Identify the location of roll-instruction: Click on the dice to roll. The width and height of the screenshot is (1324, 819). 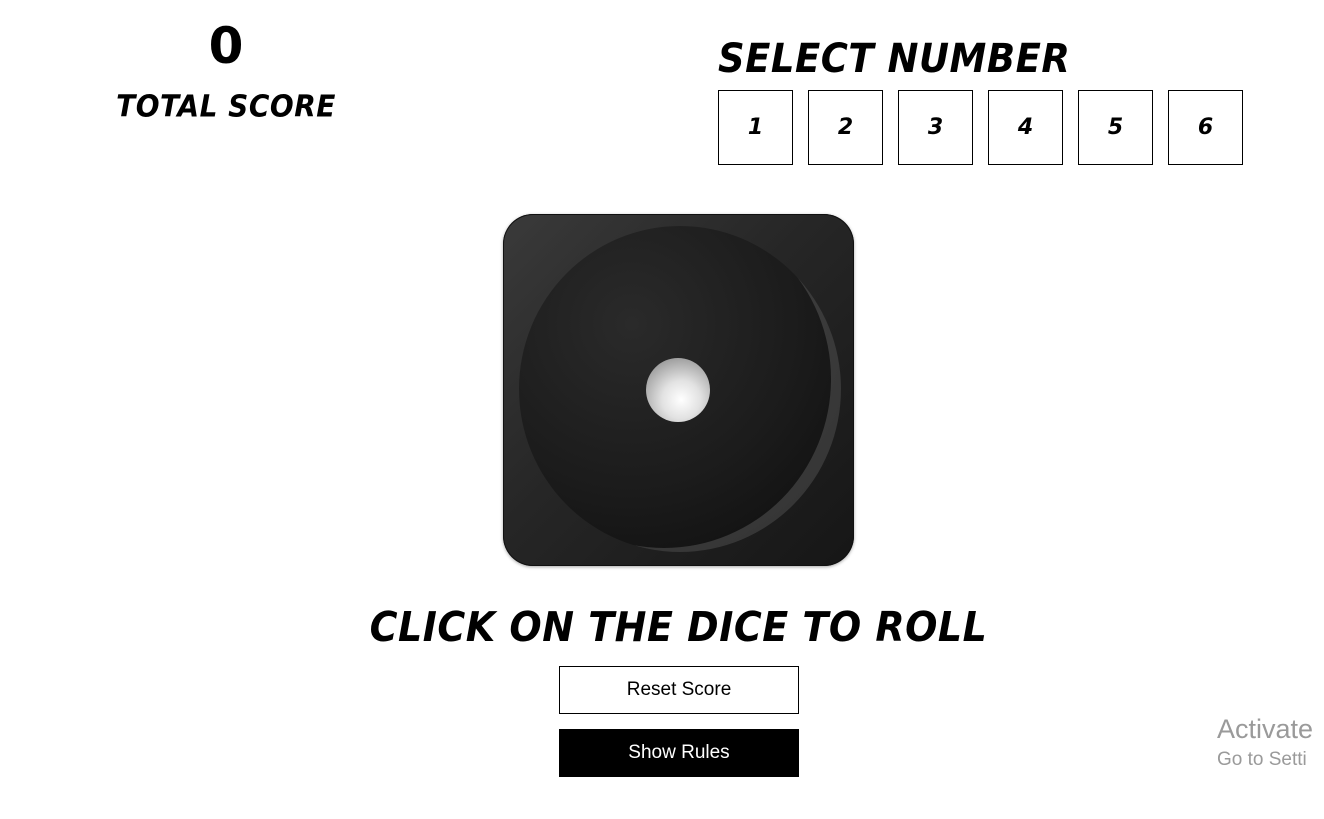
(678, 627).